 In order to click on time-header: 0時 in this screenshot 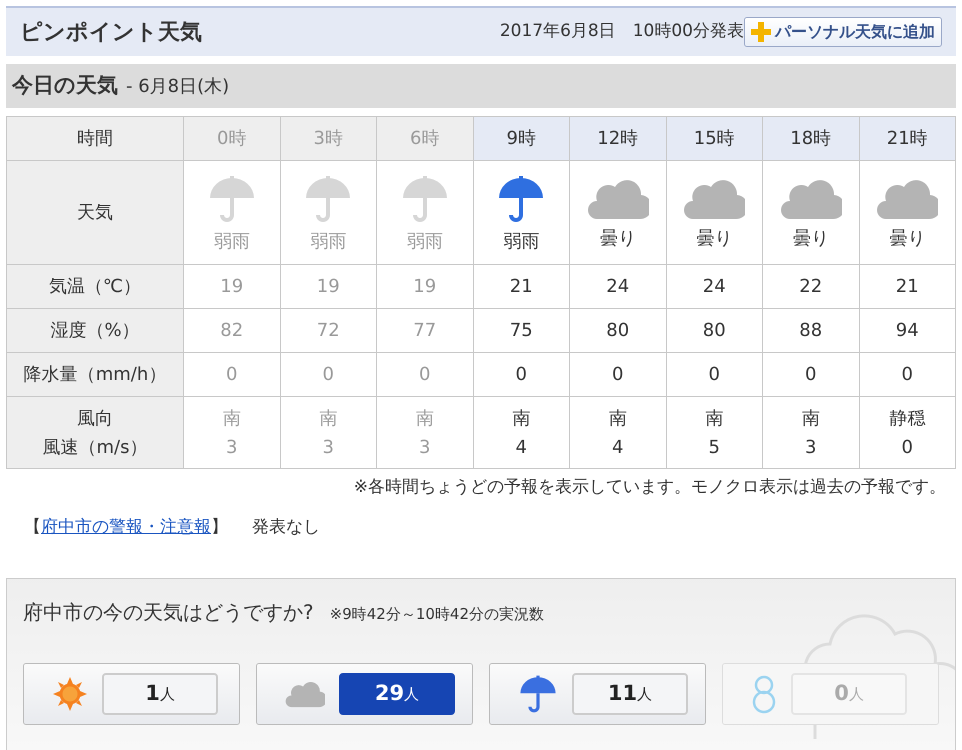, I will do `click(232, 138)`.